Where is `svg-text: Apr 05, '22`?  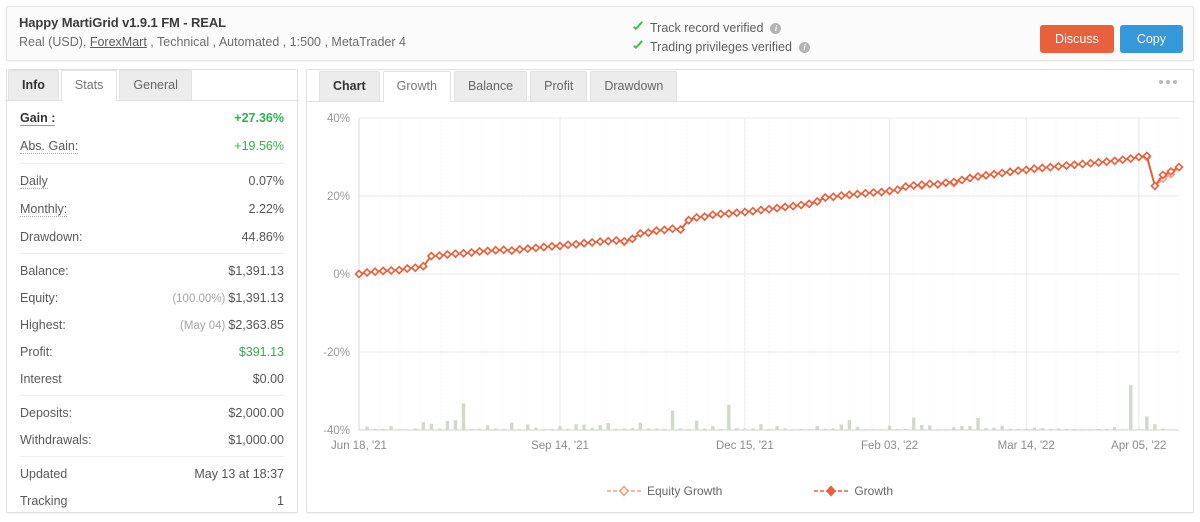
svg-text: Apr 05, '22 is located at coordinates (1138, 446).